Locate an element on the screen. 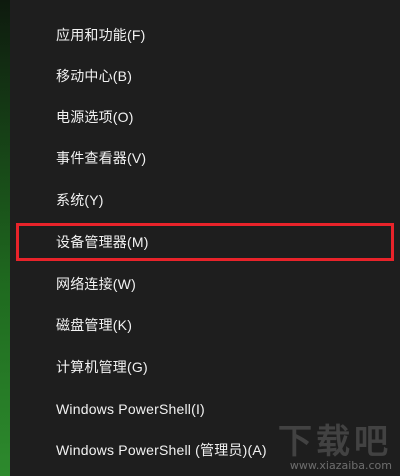 The height and width of the screenshot is (476, 400). menu-item-label: 电源选项(O) is located at coordinates (95, 117).